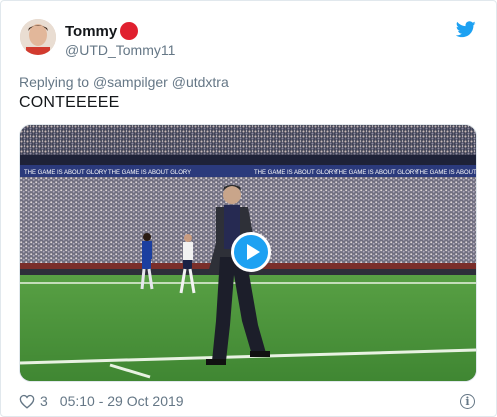  Describe the element at coordinates (295, 173) in the screenshot. I see `banner-text-3: THE GAME IS ABOUT GLORY` at that location.